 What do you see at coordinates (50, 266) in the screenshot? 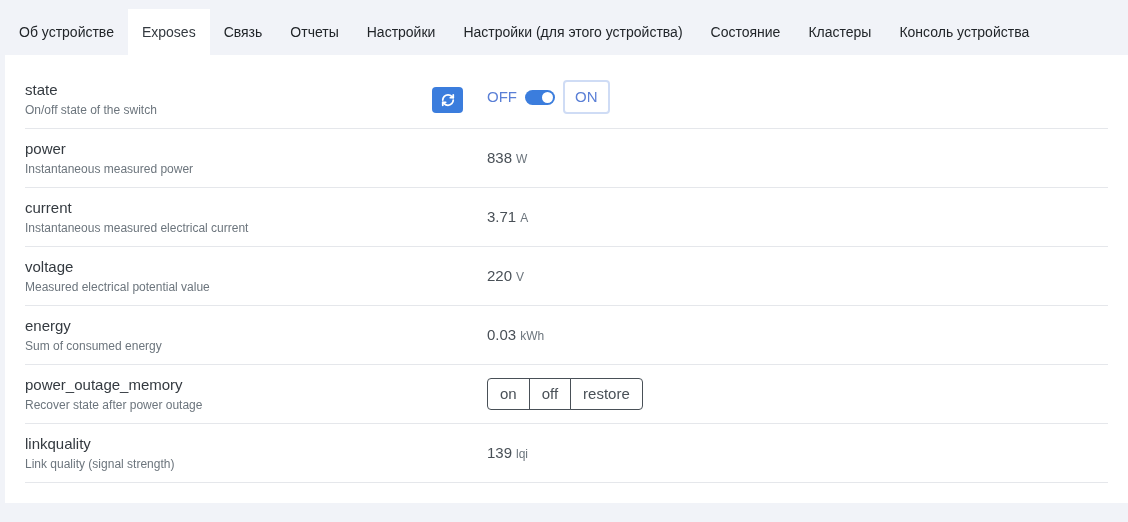
I see `property-name: voltage` at bounding box center [50, 266].